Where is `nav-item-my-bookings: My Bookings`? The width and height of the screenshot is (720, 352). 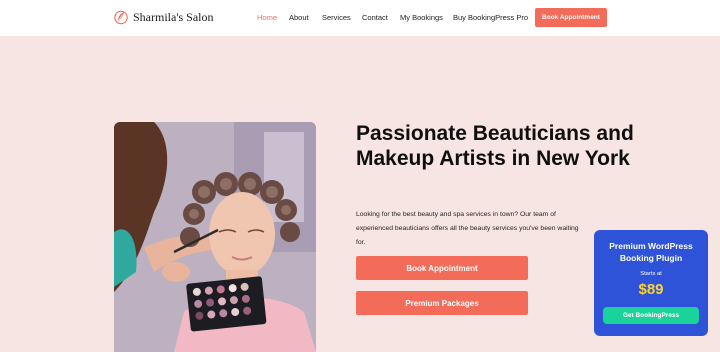
nav-item-my-bookings: My Bookings is located at coordinates (421, 17).